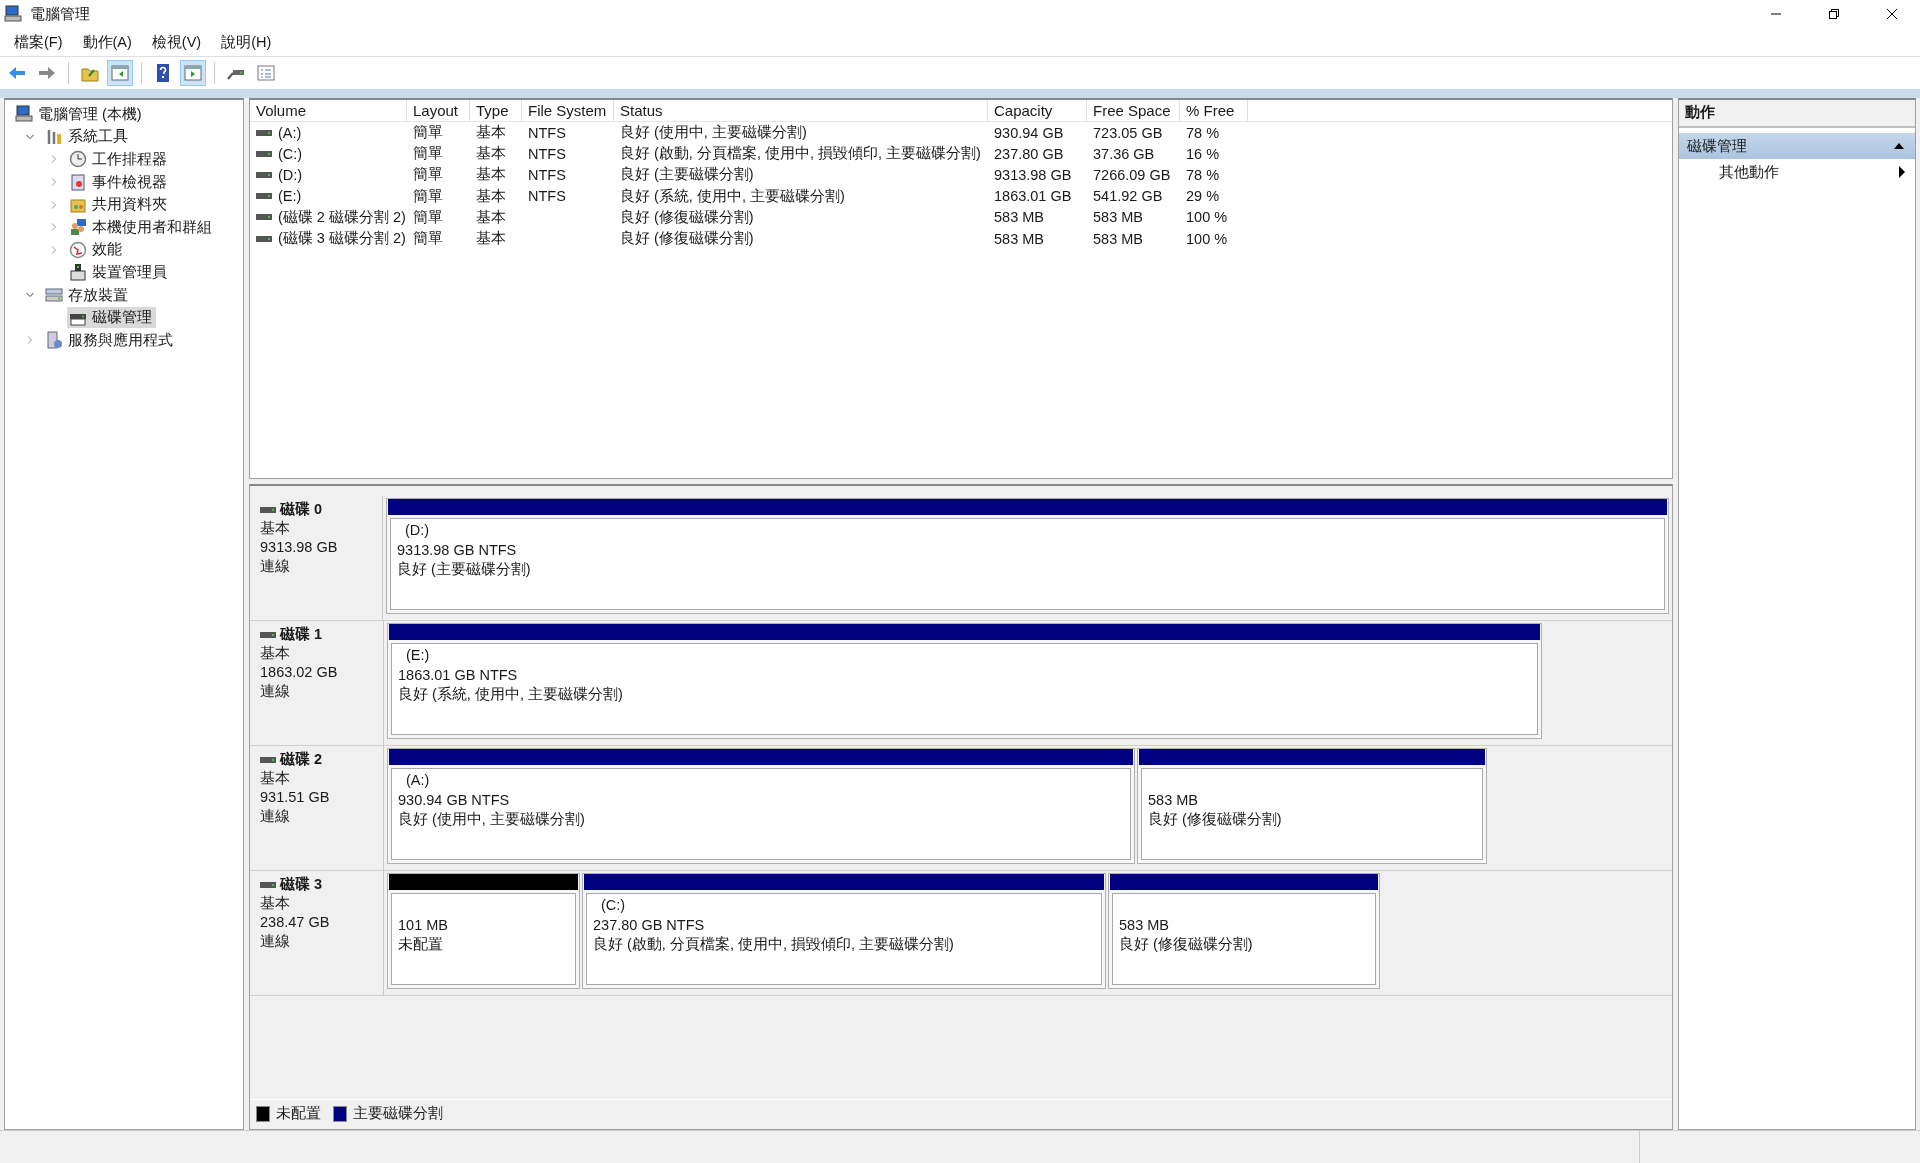 This screenshot has width=1920, height=1163. Describe the element at coordinates (78, 159) in the screenshot. I see `clock-icon` at that location.